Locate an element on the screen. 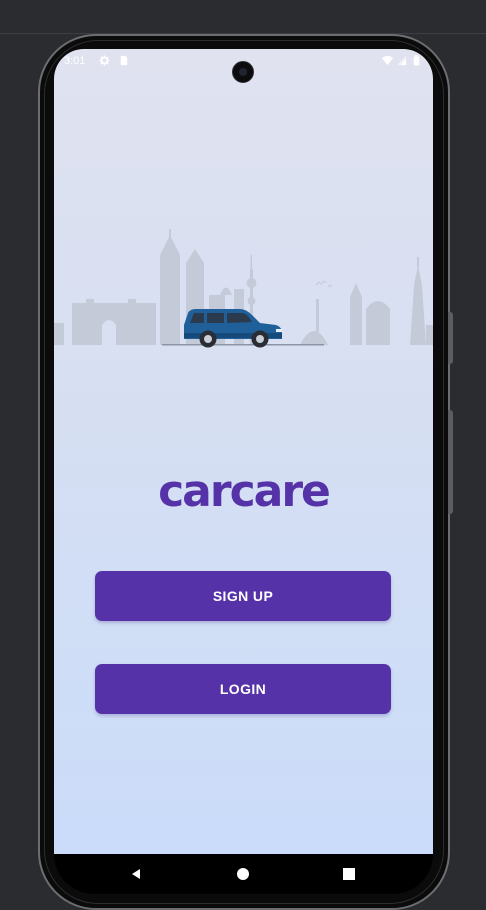 The height and width of the screenshot is (910, 486). system-navigation-bar is located at coordinates (243, 874).